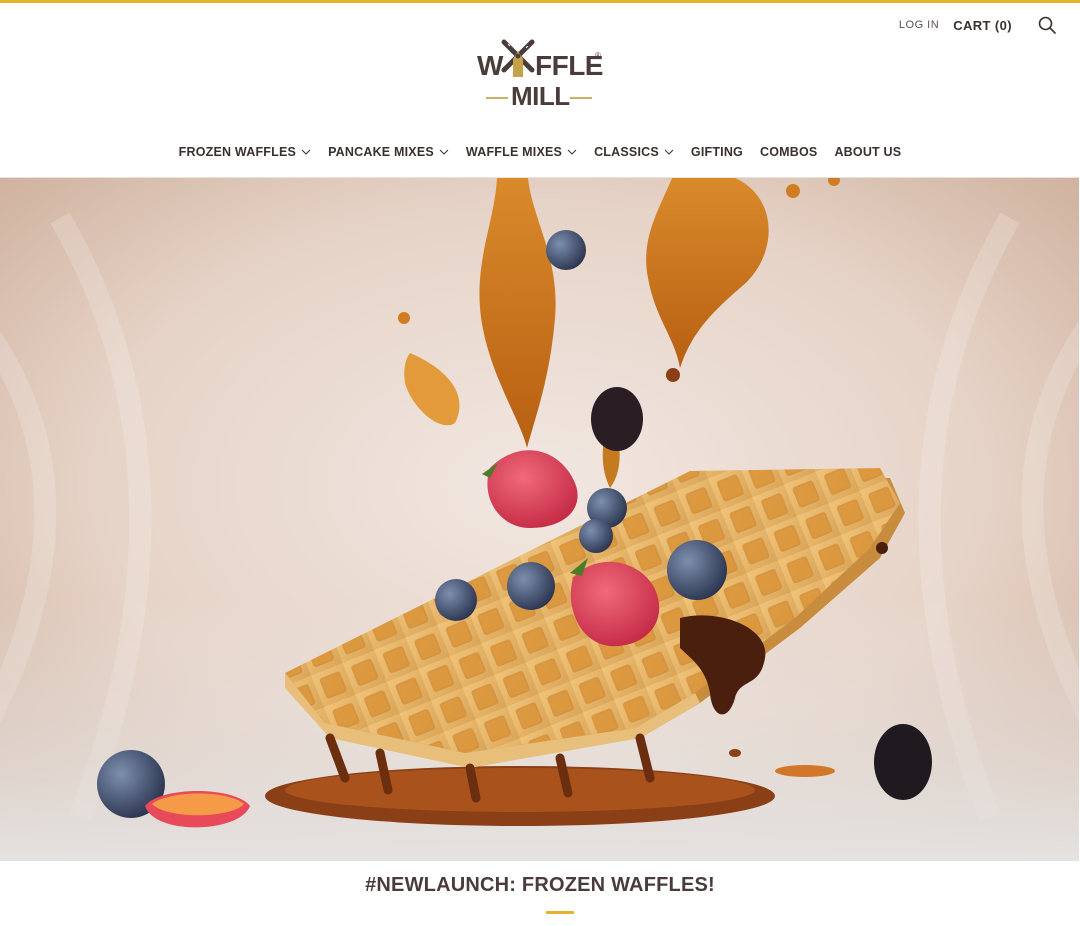 Image resolution: width=1080 pixels, height=926 pixels. What do you see at coordinates (598, 55) in the screenshot?
I see `registered-mark: ®` at bounding box center [598, 55].